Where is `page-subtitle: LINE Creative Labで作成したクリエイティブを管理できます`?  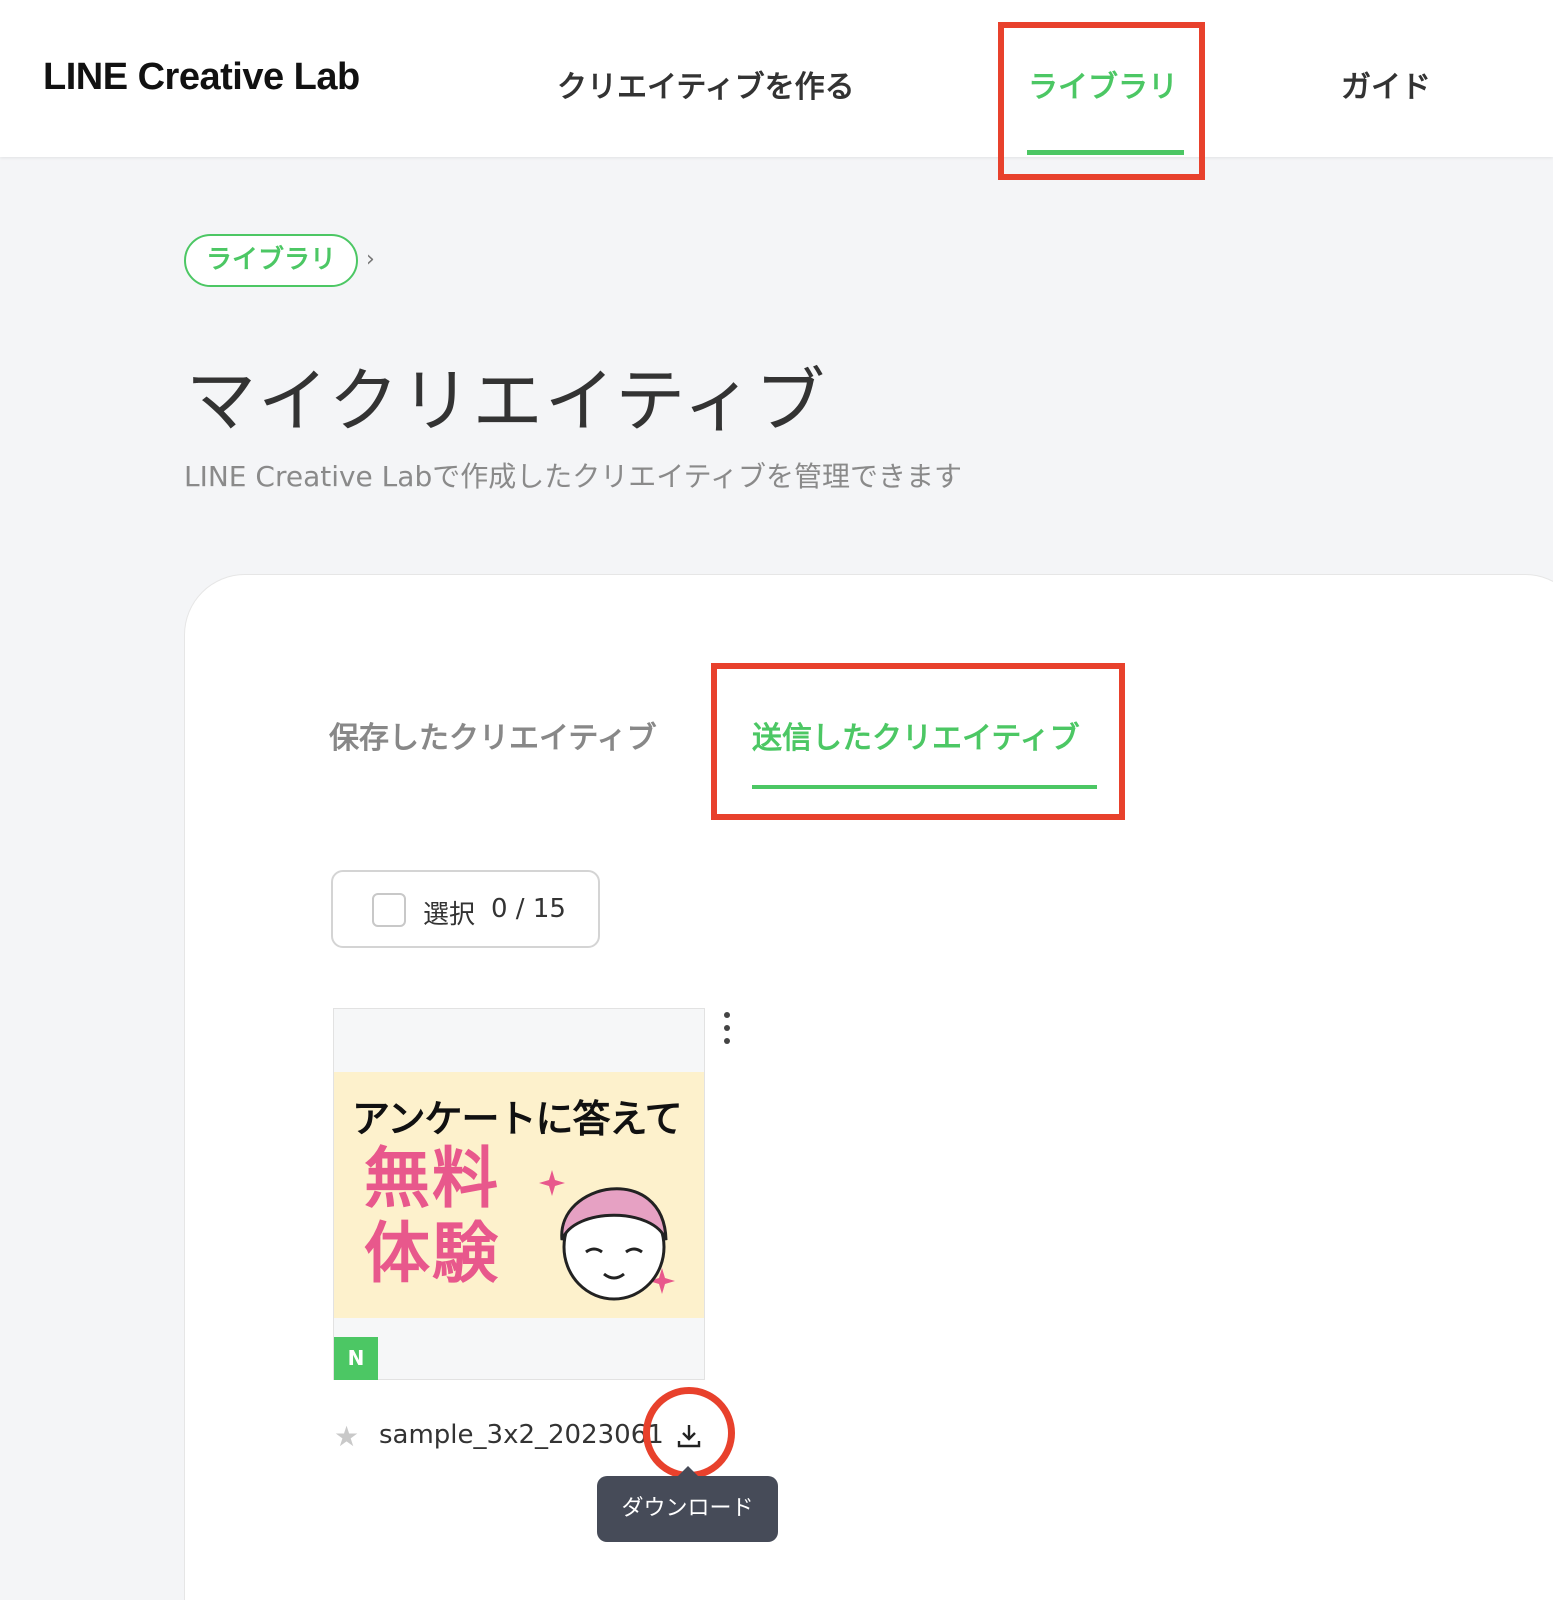
page-subtitle: LINE Creative Labで作成したクリエイティブを管理できます is located at coordinates (573, 476).